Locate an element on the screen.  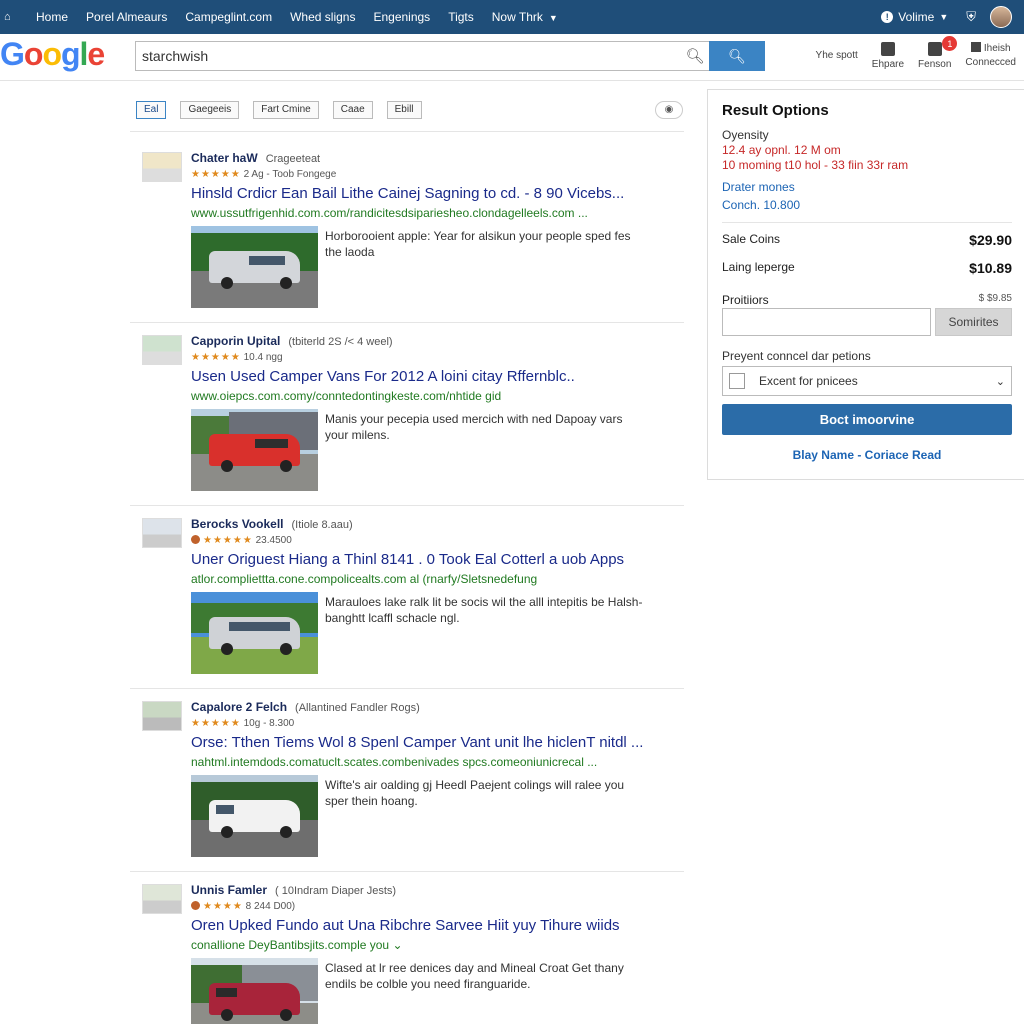
rating-text: 10g - 8.300 is located at coordinates (269, 723).